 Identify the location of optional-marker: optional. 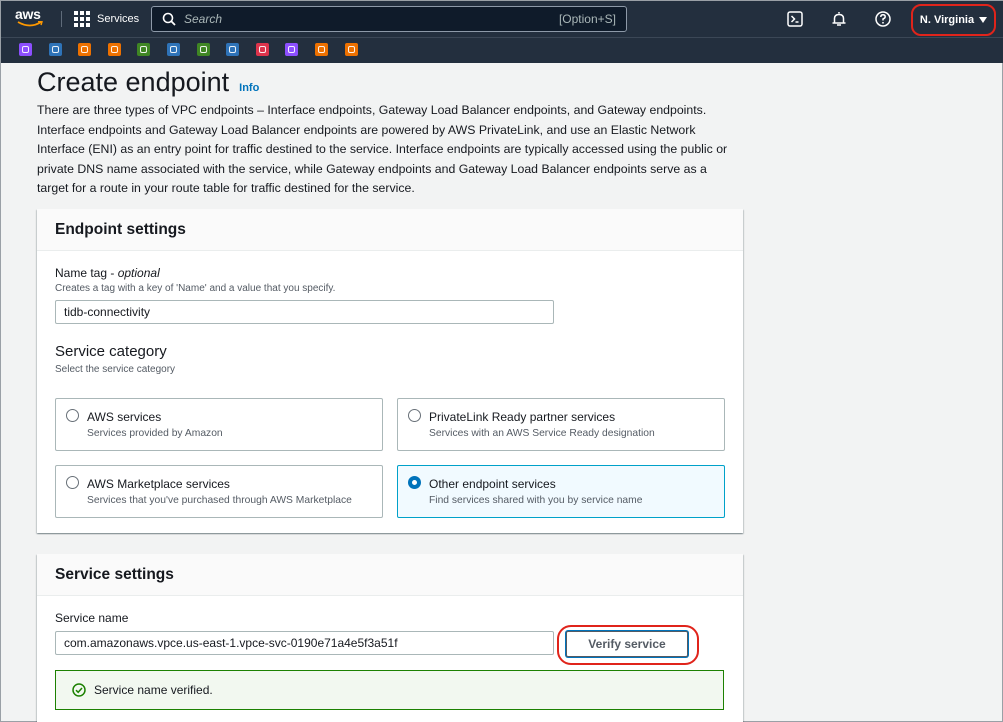
(138, 273).